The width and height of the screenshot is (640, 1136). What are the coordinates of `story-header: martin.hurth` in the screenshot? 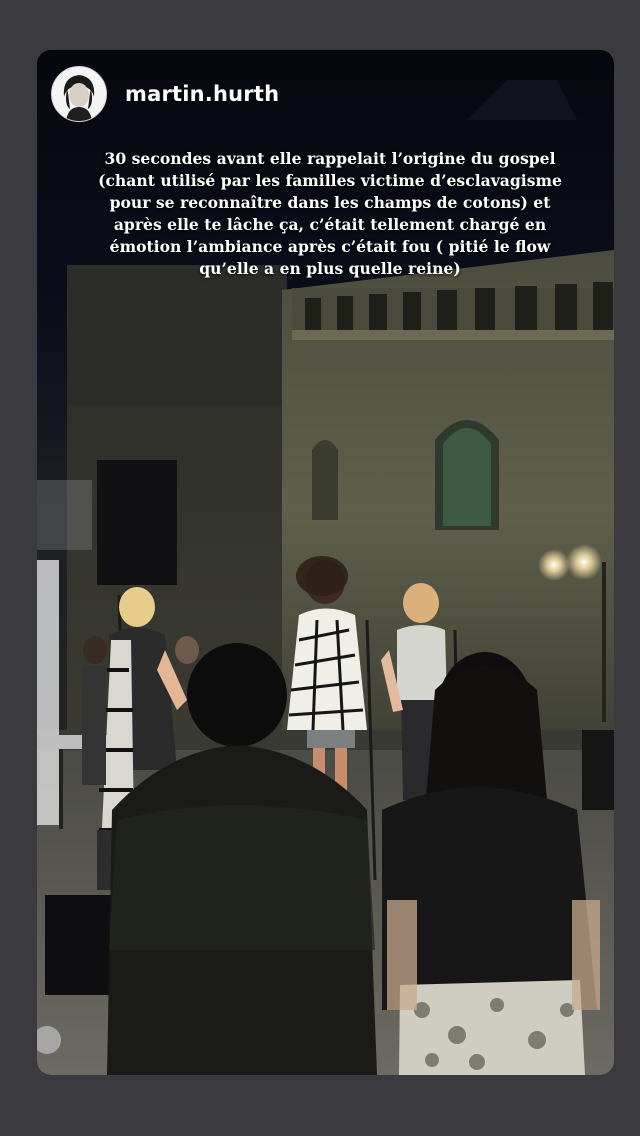 It's located at (165, 94).